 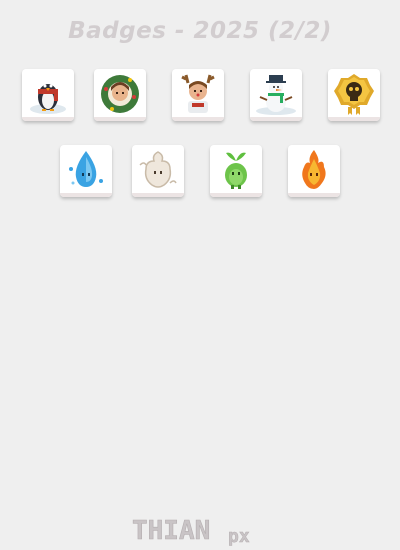 I want to click on reindeer-antlers-portrait-icon, so click(x=198, y=93).